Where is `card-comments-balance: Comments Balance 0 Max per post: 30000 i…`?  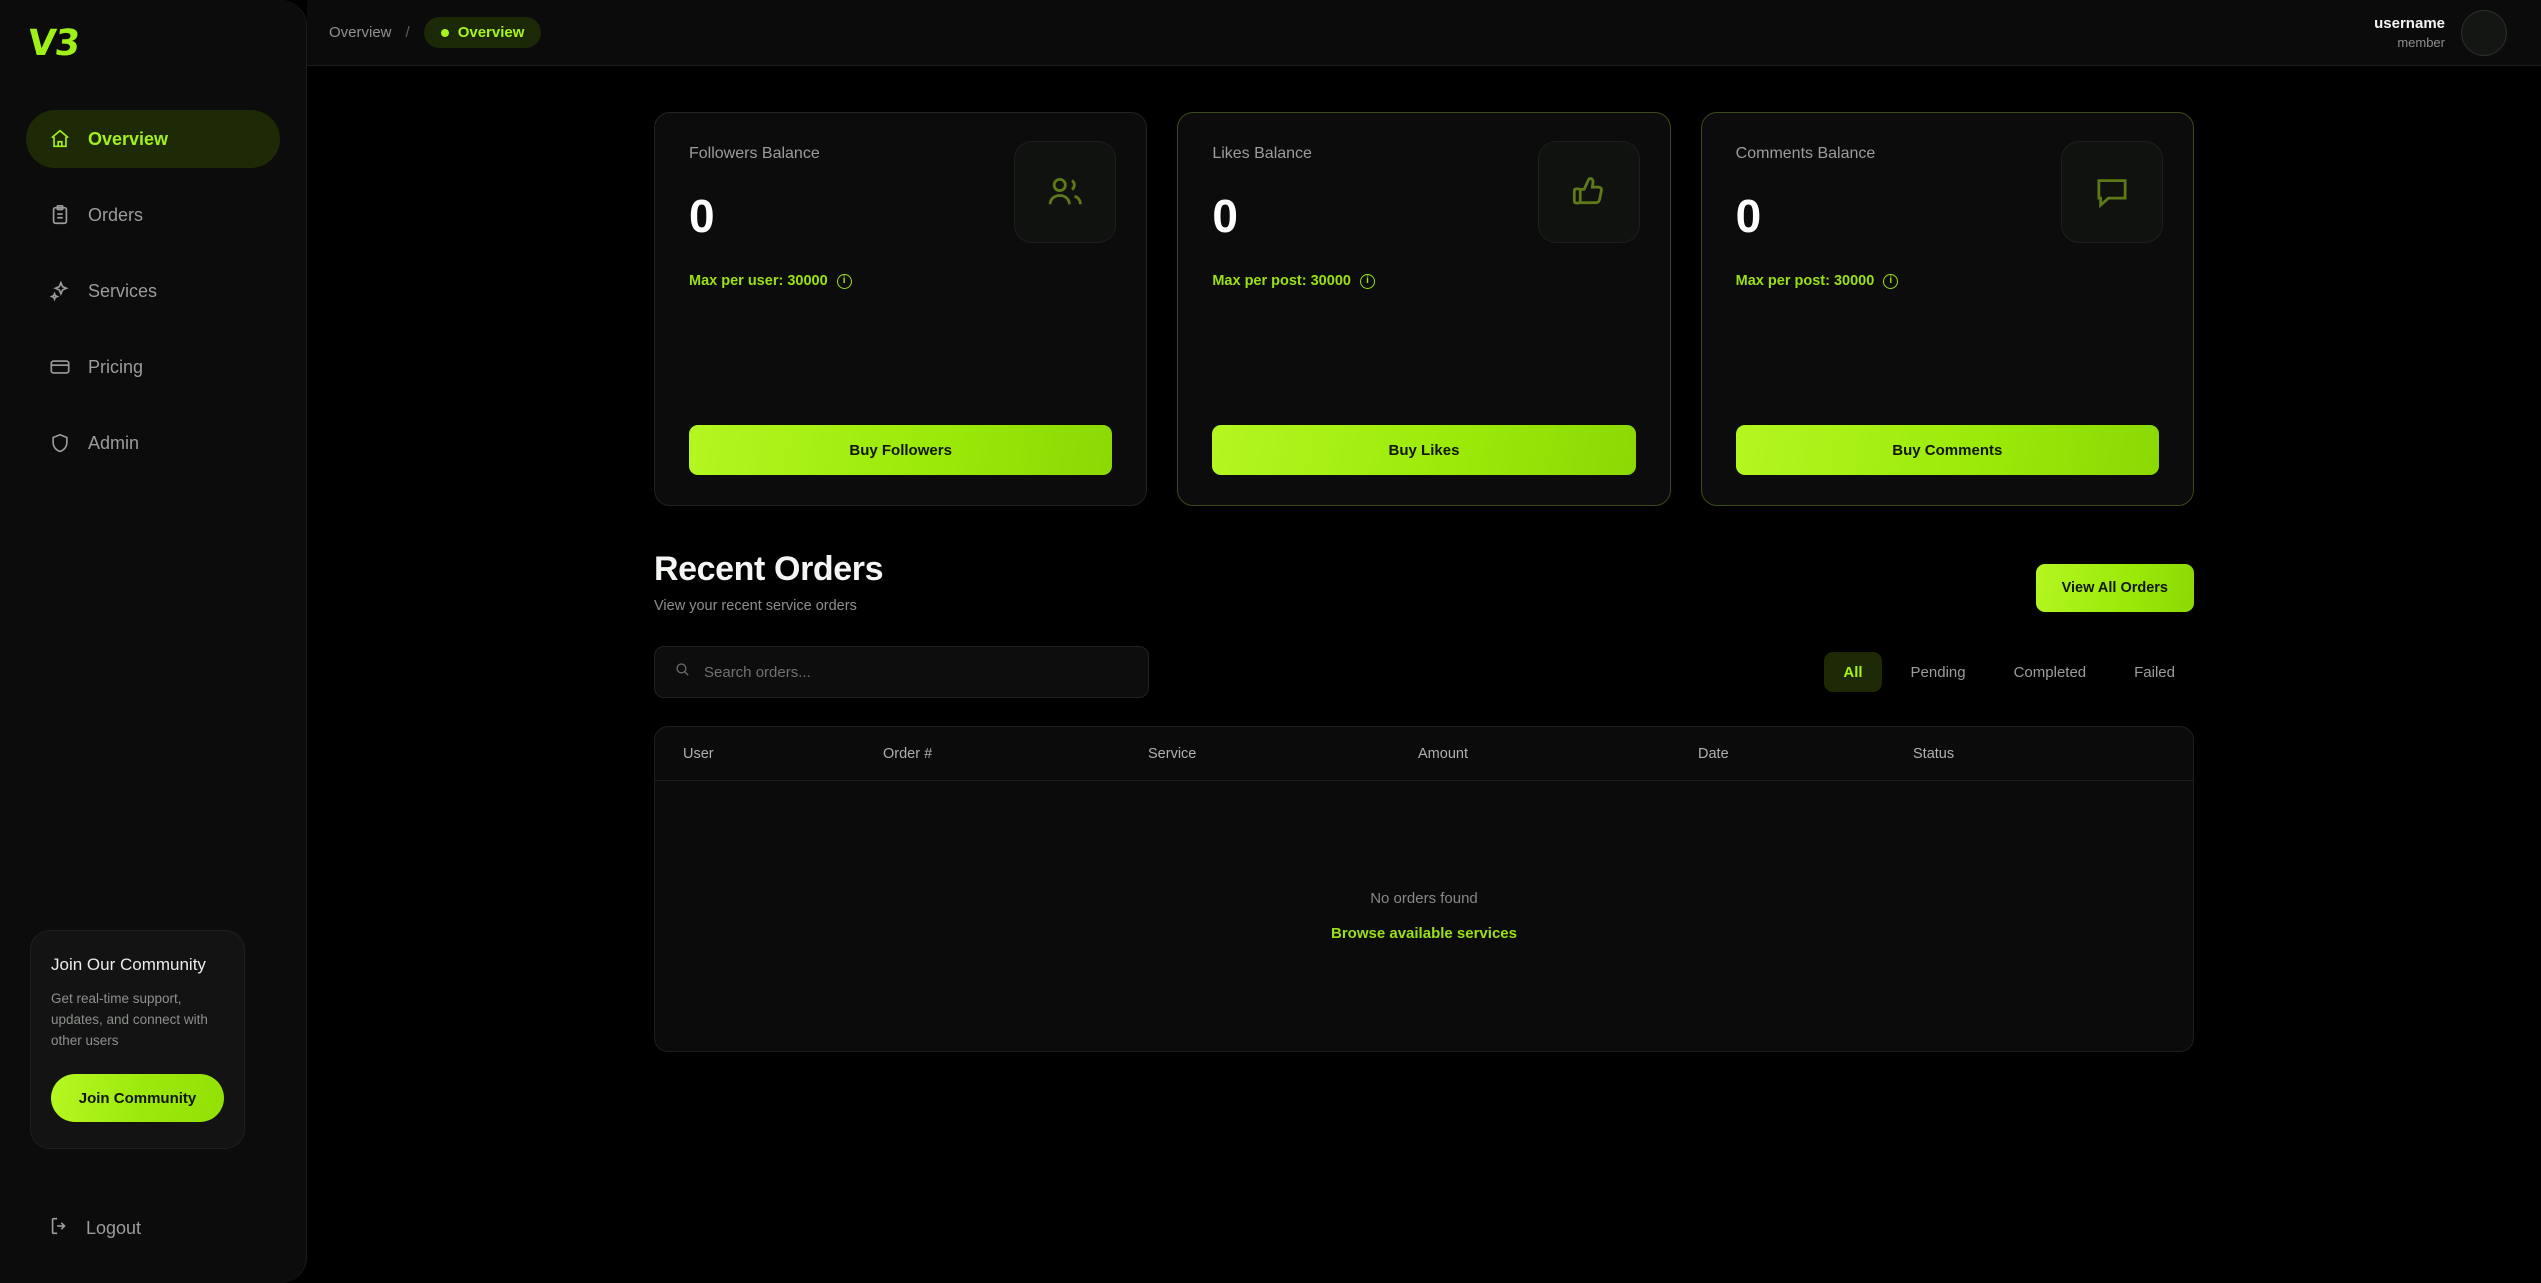 card-comments-balance: Comments Balance 0 Max per post: 30000 i… is located at coordinates (1947, 309).